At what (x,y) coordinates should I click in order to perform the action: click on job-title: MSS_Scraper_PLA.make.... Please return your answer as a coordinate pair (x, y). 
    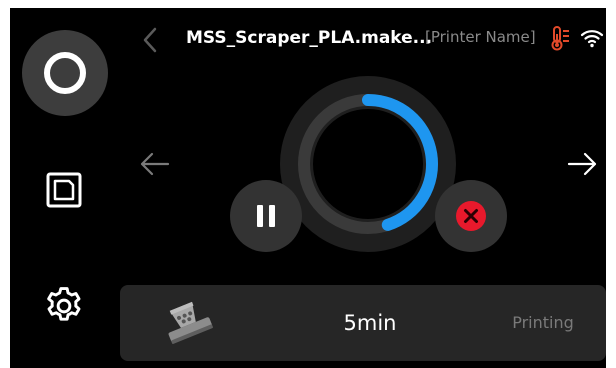
    Looking at the image, I should click on (309, 38).